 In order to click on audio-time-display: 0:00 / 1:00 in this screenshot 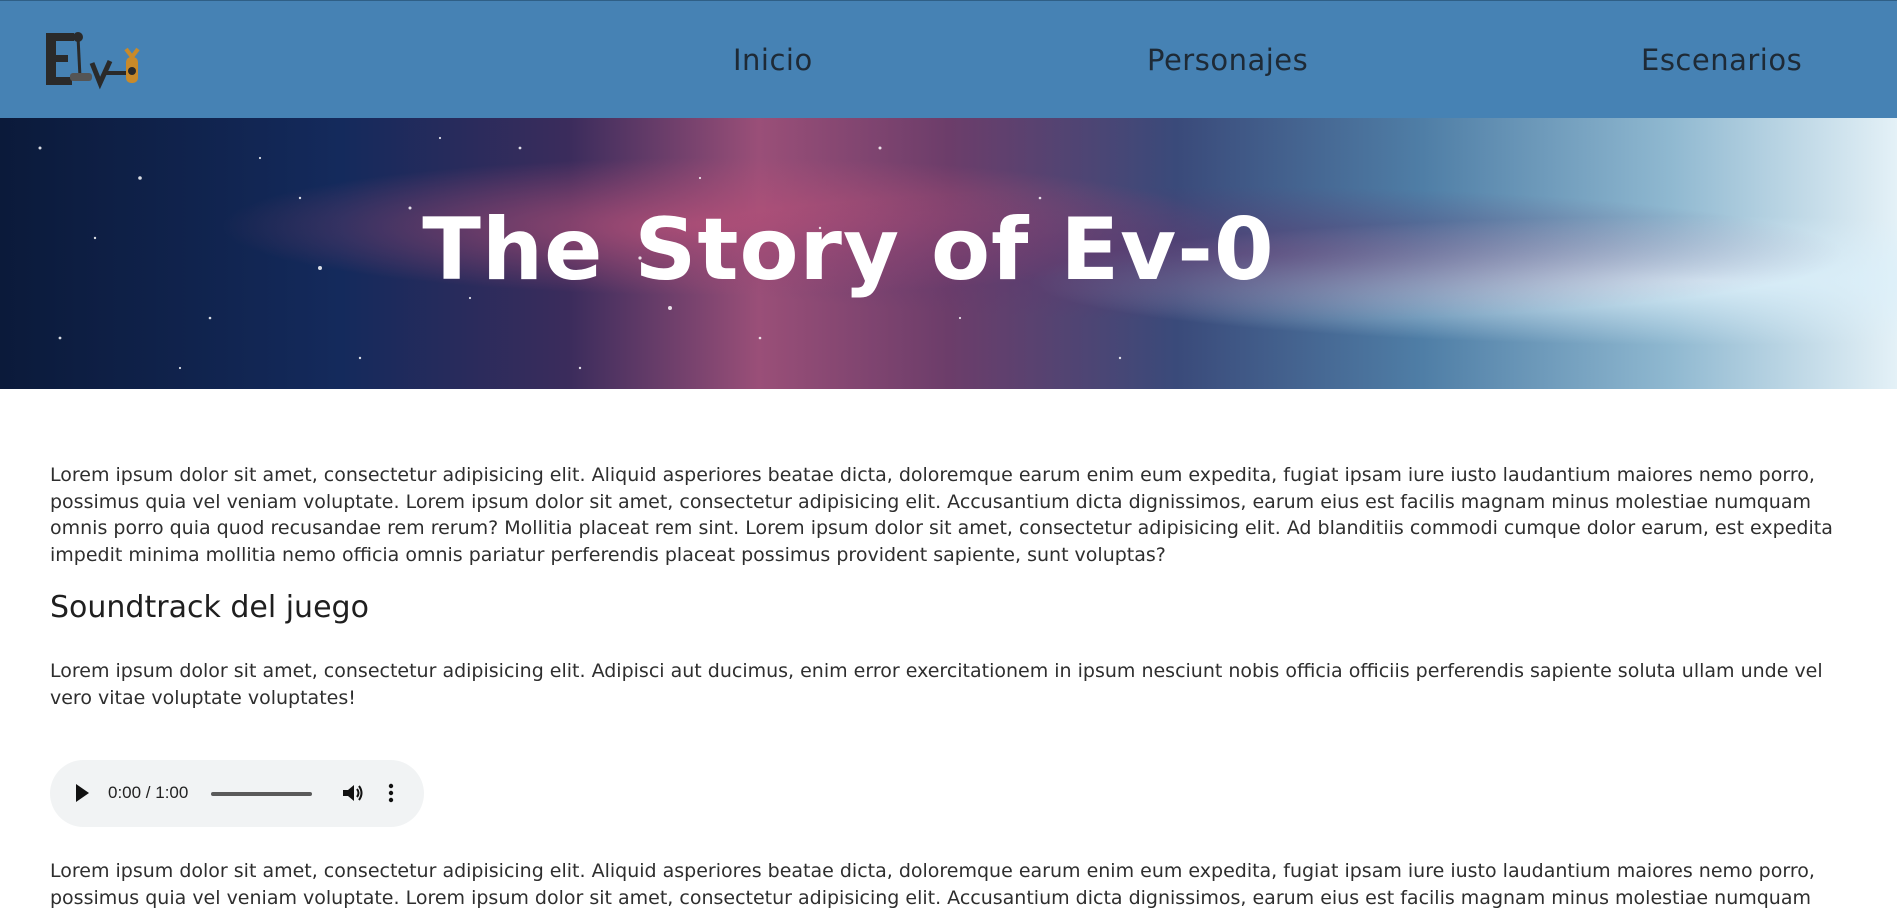, I will do `click(148, 792)`.